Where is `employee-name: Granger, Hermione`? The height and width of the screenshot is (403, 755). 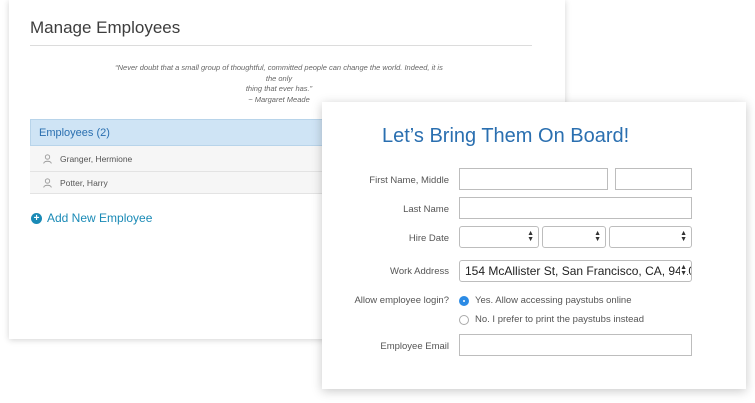 employee-name: Granger, Hermione is located at coordinates (96, 158).